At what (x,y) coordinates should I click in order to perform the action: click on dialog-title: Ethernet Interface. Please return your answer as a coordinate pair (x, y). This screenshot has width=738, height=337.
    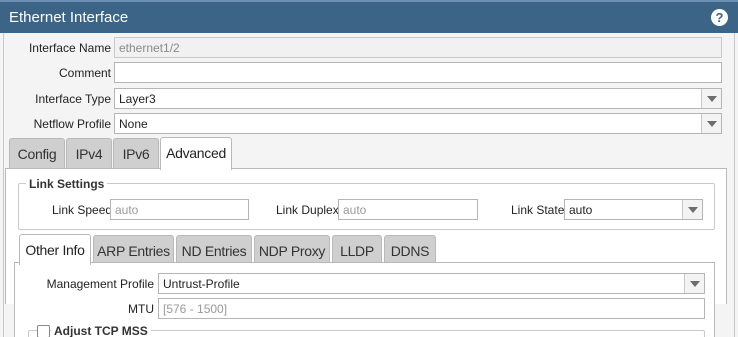
    Looking at the image, I should click on (69, 17).